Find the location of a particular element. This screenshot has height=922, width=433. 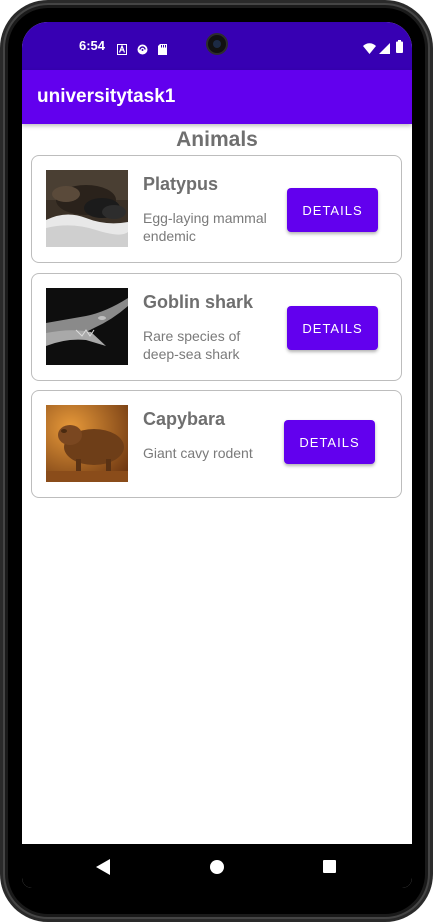

sync-icon is located at coordinates (142, 49).